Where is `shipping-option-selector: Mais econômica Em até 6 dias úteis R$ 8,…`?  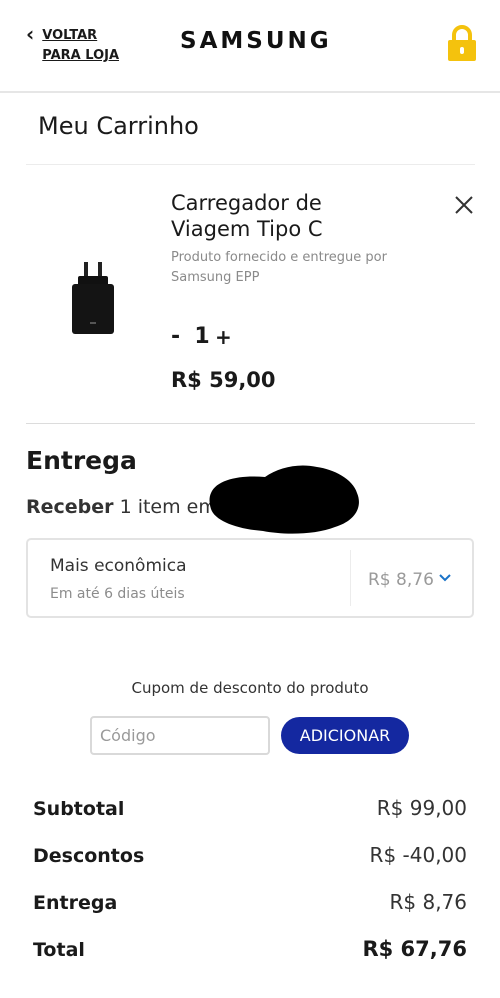 shipping-option-selector: Mais econômica Em até 6 dias úteis R$ 8,… is located at coordinates (250, 578).